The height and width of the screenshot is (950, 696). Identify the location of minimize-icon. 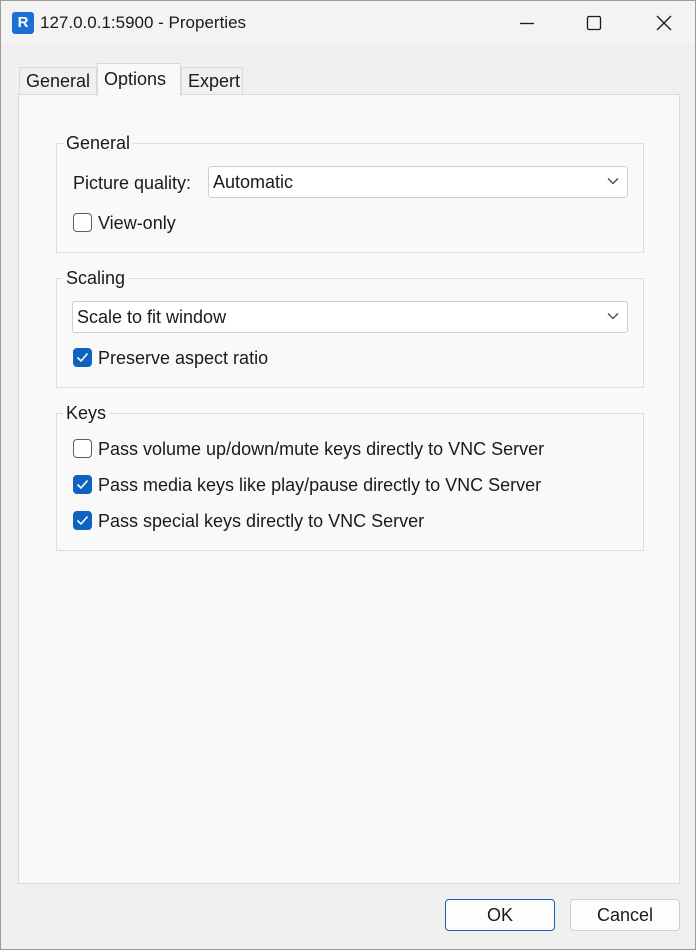
(527, 23).